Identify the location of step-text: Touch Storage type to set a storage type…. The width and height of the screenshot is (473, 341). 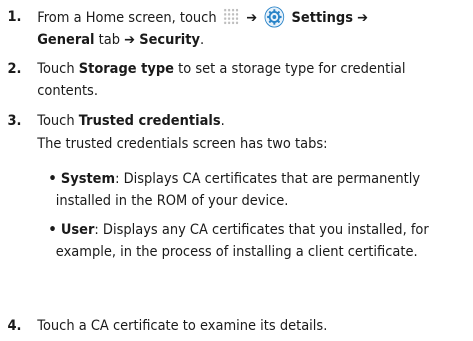
(237, 80).